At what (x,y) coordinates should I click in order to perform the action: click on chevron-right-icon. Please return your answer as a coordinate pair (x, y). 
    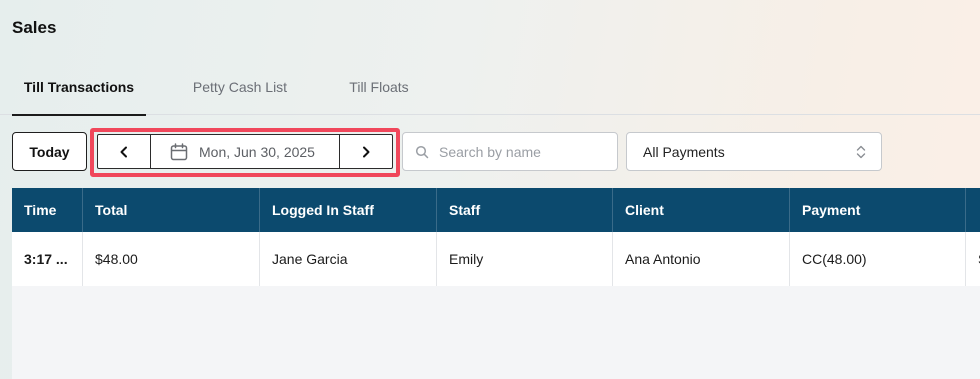
    Looking at the image, I should click on (366, 151).